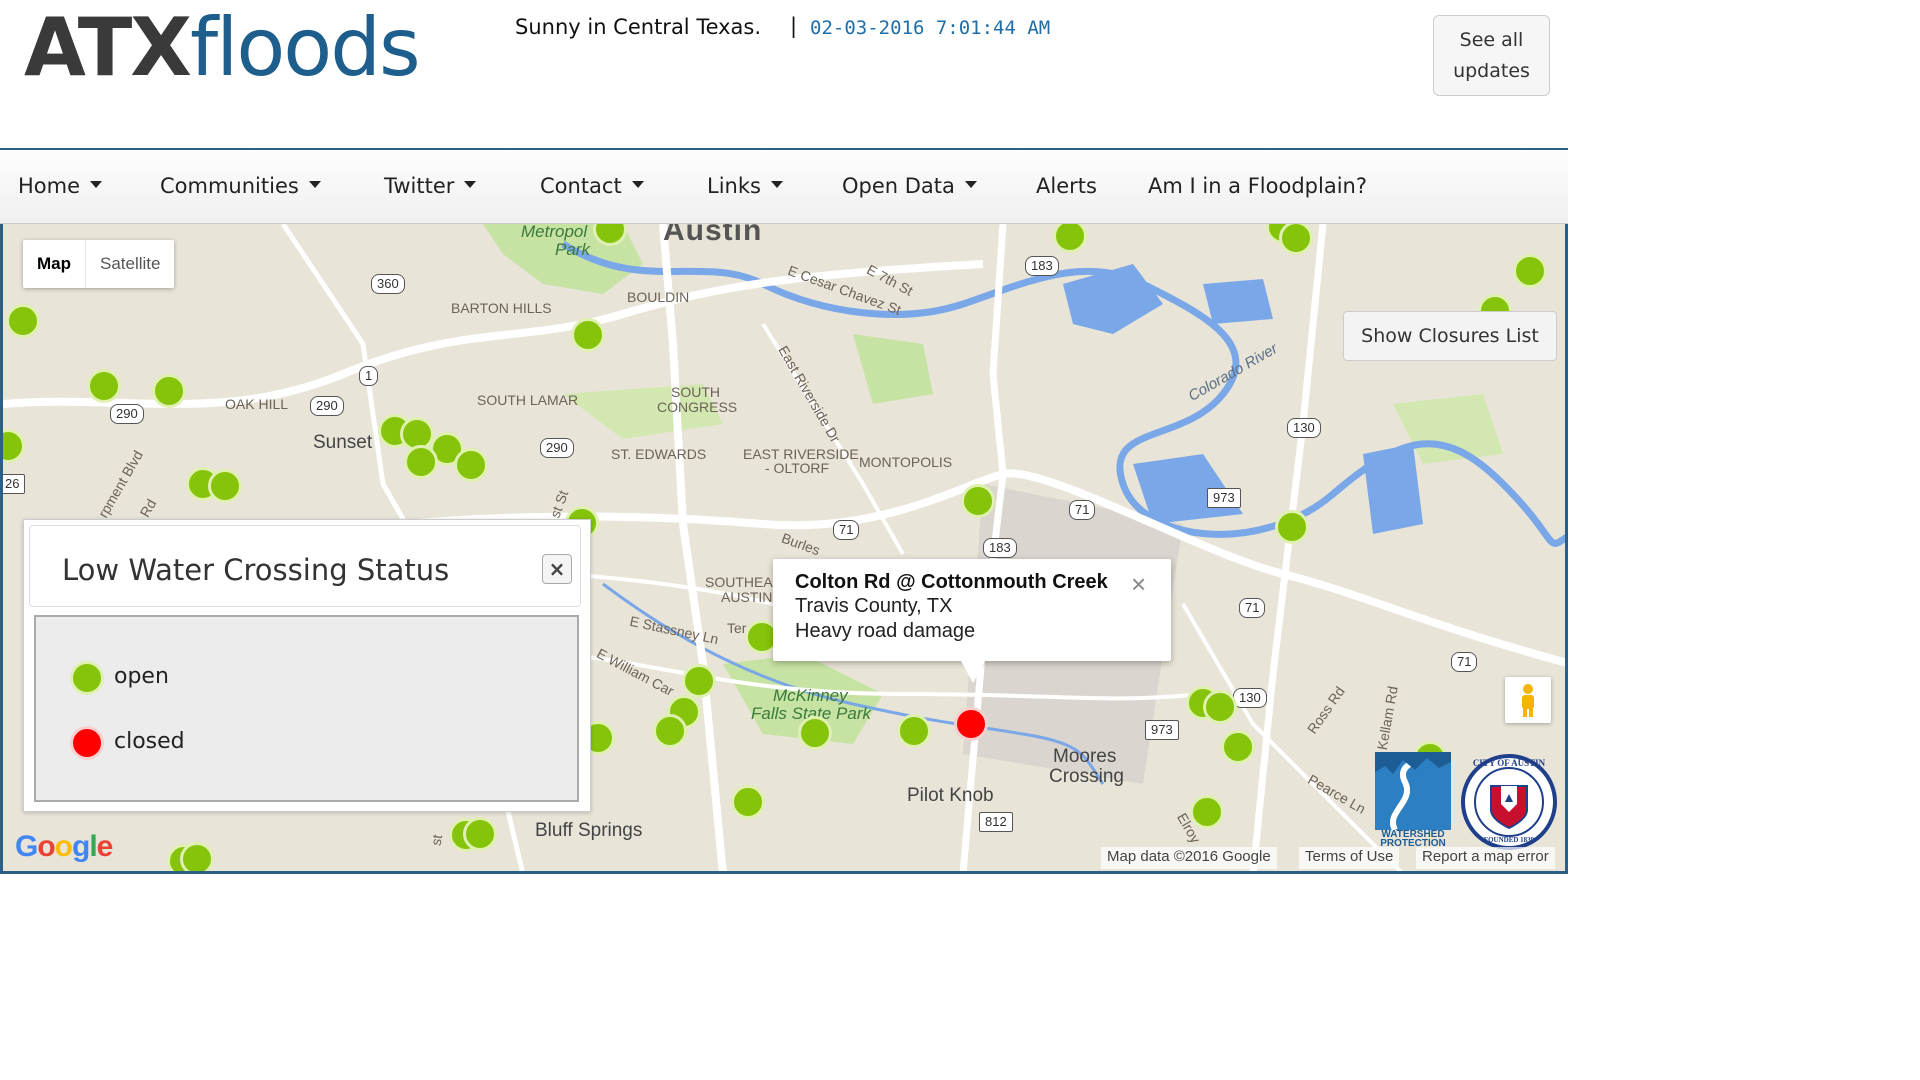  Describe the element at coordinates (1509, 840) in the screenshot. I see `seal-founded: FOUNDED 1839` at that location.